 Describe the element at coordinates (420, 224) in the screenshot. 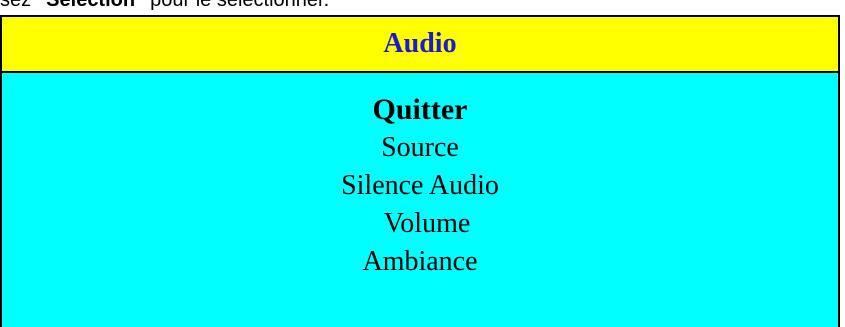

I see `menu-item-volume: Volume` at that location.